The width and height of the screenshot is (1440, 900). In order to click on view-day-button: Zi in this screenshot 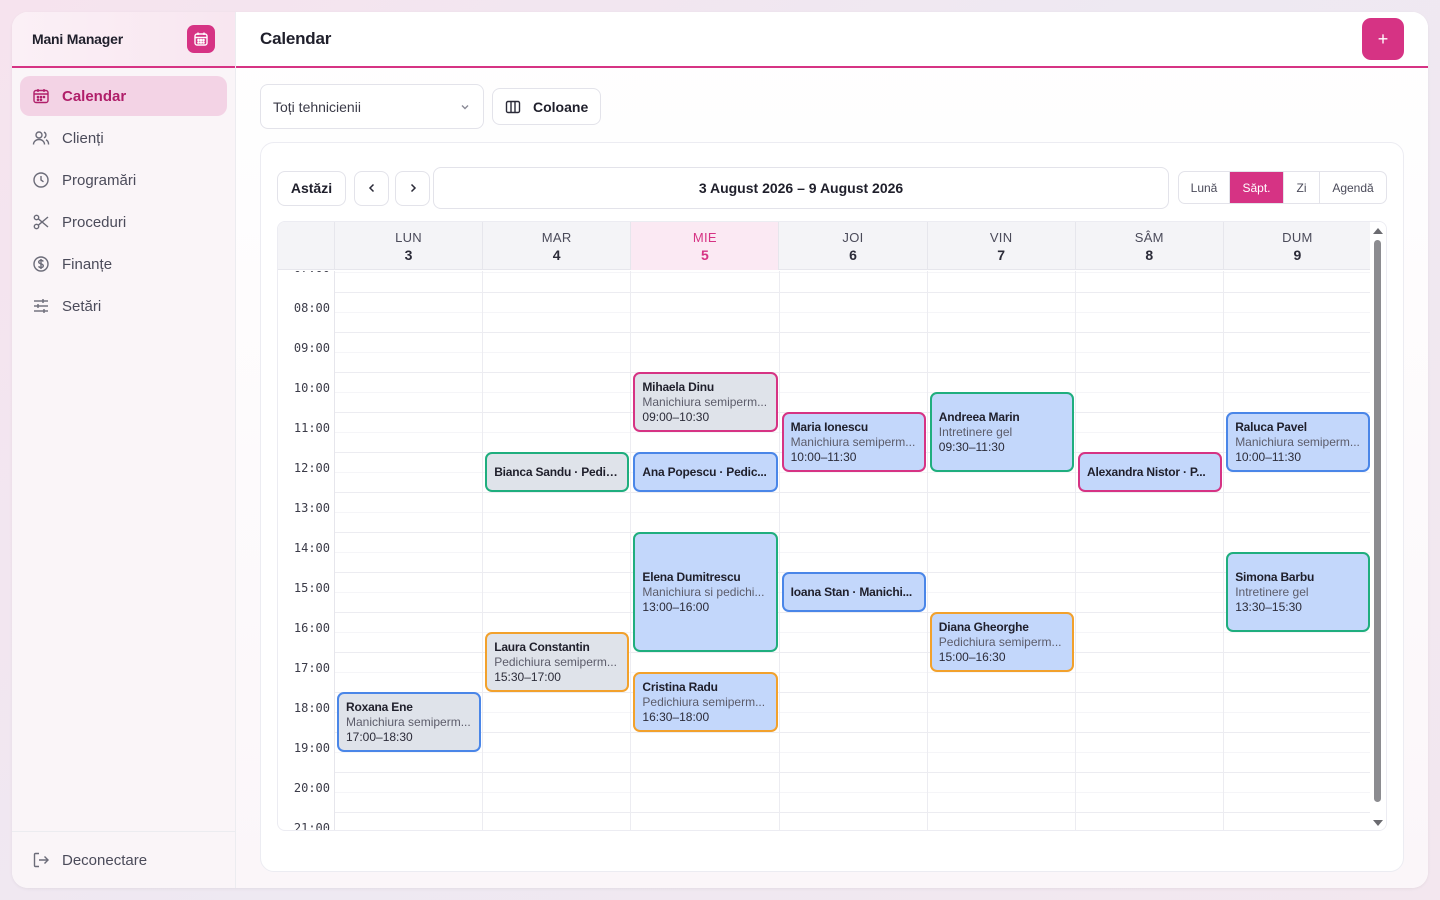, I will do `click(1301, 187)`.